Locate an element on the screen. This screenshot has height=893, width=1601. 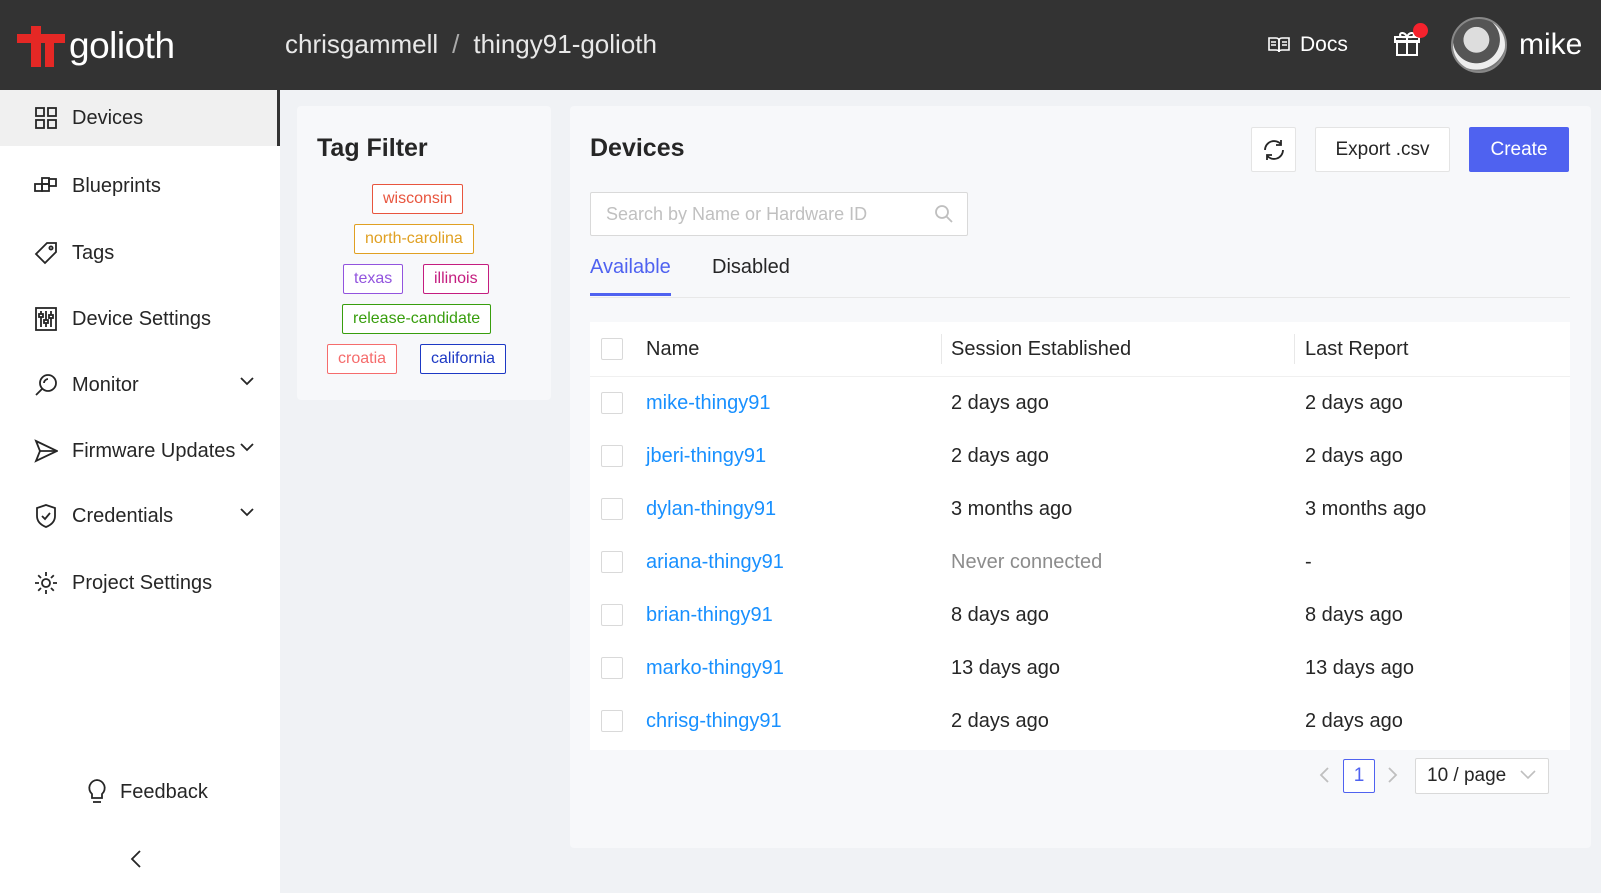
column-header-name: Name is located at coordinates (672, 349).